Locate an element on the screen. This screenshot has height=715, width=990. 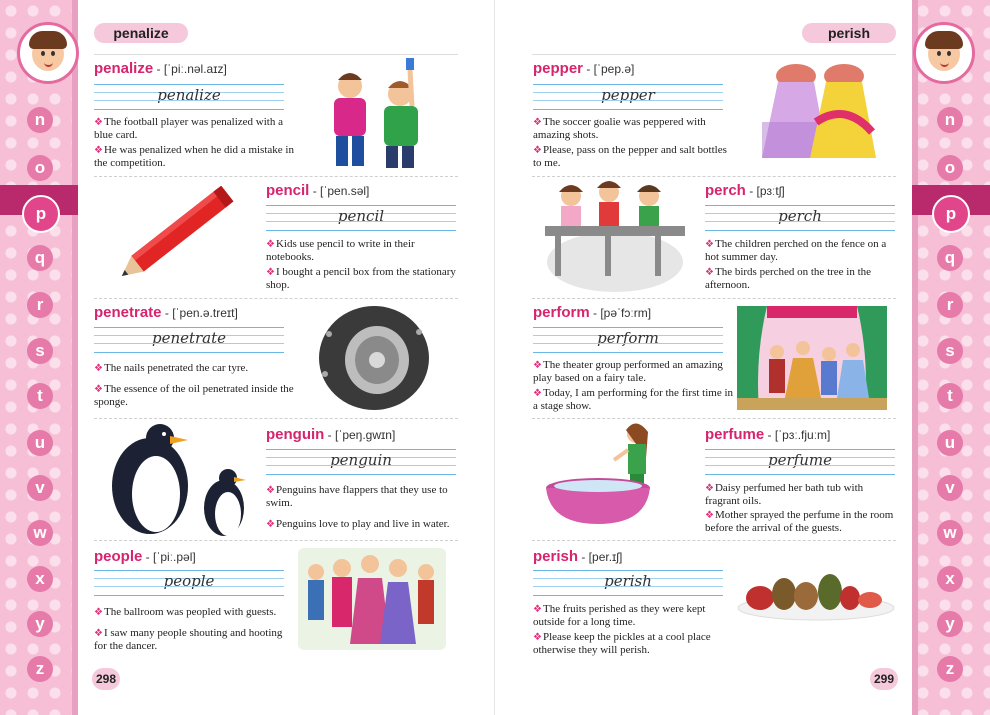
entry-word: perfume is located at coordinates (735, 434).